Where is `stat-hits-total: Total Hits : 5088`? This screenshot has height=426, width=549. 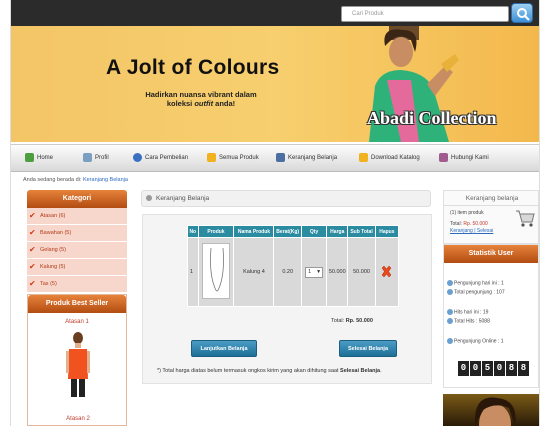 stat-hits-total: Total Hits : 5088 is located at coordinates (468, 321).